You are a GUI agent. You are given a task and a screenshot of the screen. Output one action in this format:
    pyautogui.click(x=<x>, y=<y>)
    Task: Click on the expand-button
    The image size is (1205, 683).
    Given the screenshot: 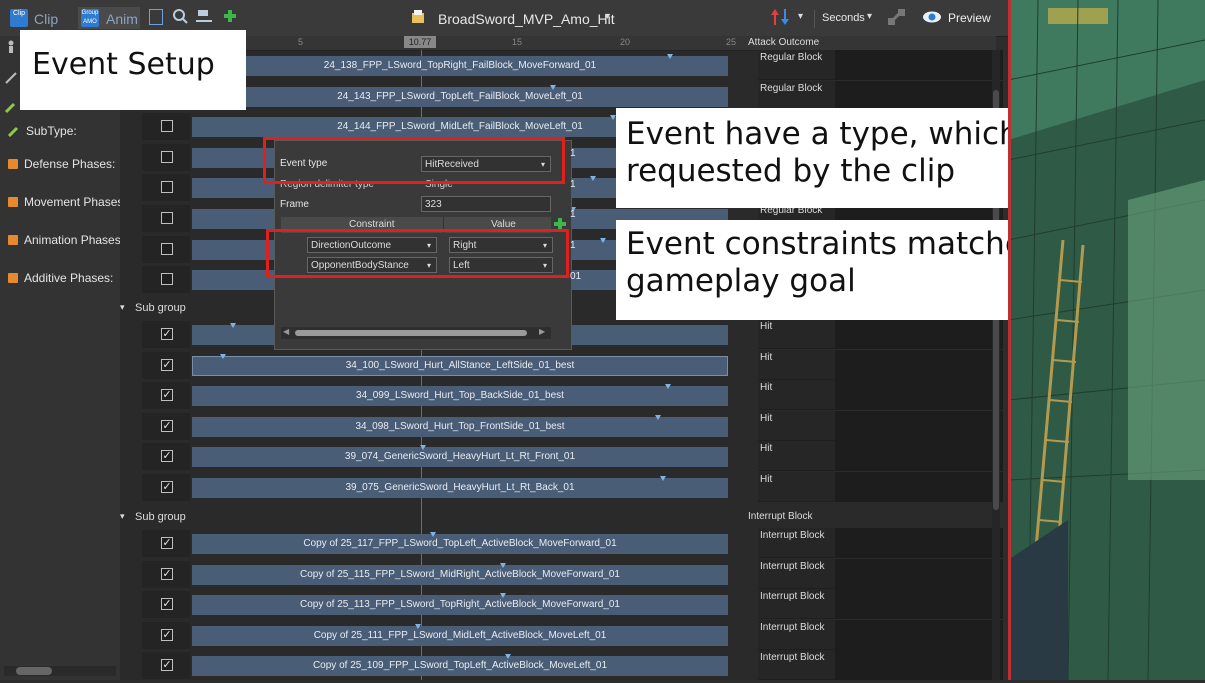 What is the action you would take?
    pyautogui.click(x=898, y=18)
    